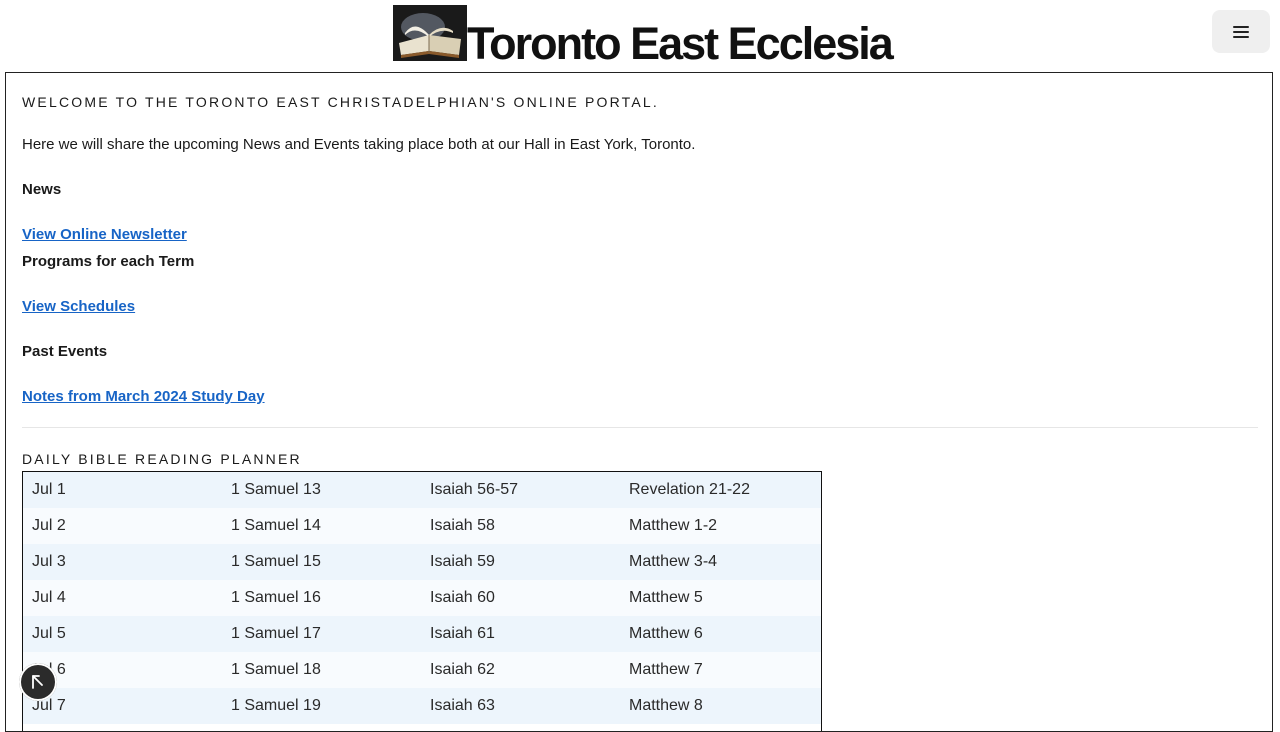  Describe the element at coordinates (143, 396) in the screenshot. I see `study-day-notes-link: Notes from March 2024 Study Day` at that location.